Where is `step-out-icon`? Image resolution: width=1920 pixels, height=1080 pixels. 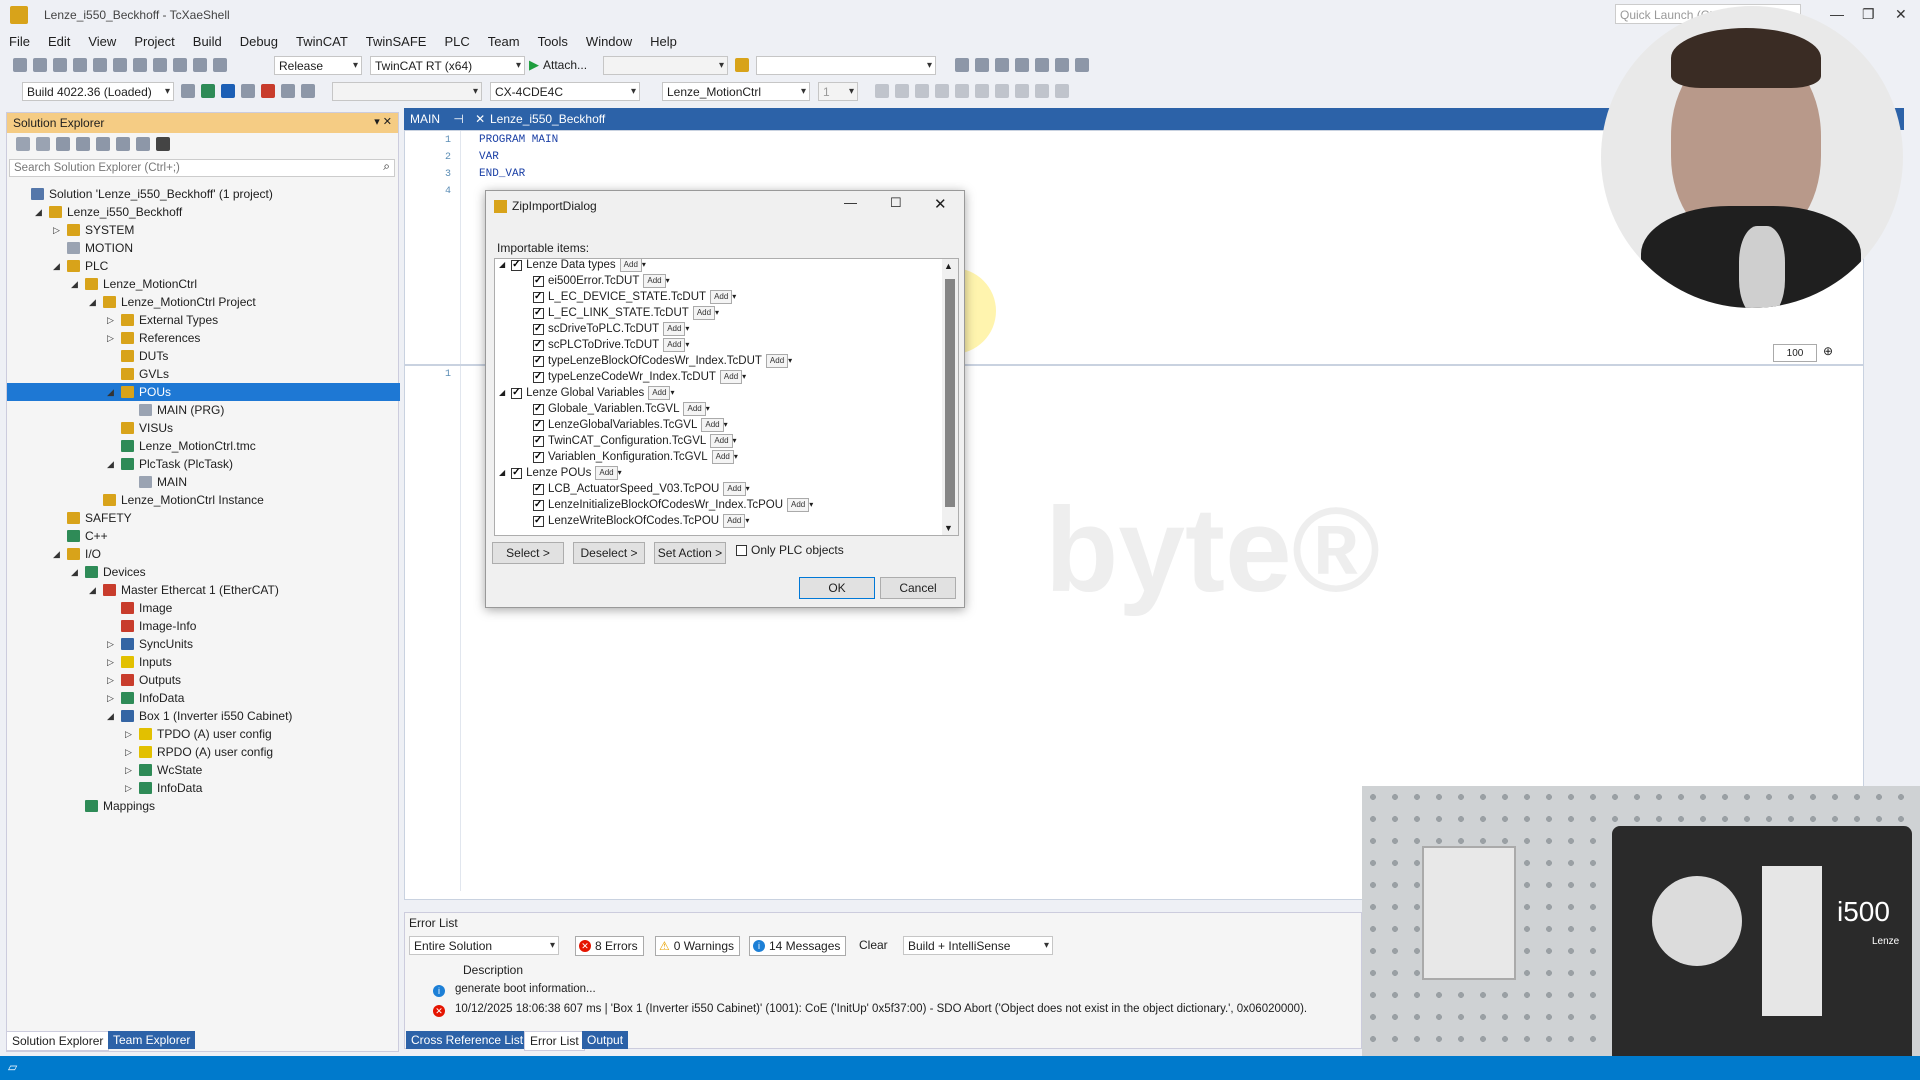
step-out-icon is located at coordinates (1002, 91).